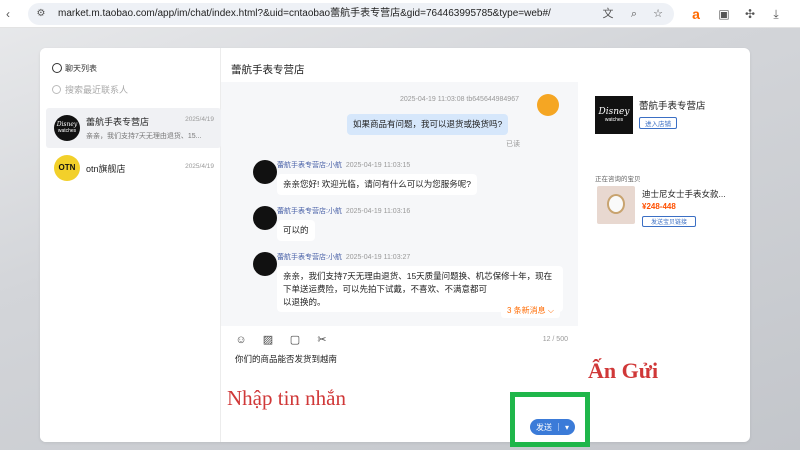 This screenshot has width=800, height=450. What do you see at coordinates (614, 120) in the screenshot?
I see `shop-logo-sub: watches` at bounding box center [614, 120].